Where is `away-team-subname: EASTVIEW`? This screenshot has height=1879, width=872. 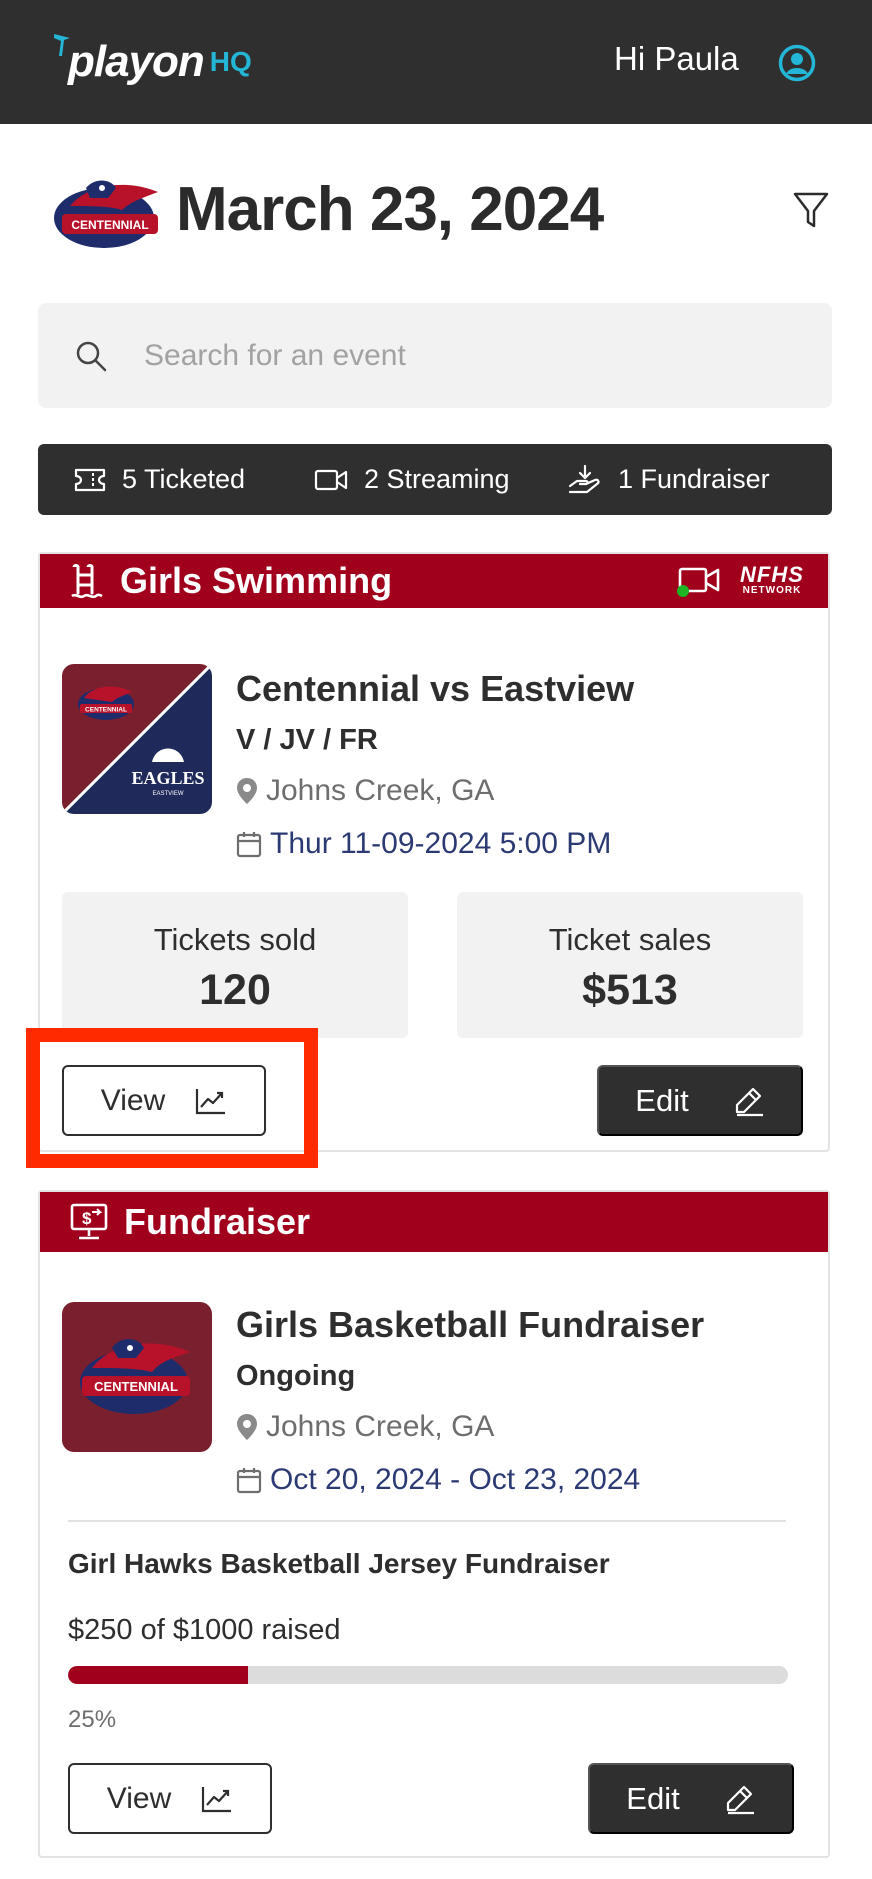
away-team-subname: EASTVIEW is located at coordinates (167, 794).